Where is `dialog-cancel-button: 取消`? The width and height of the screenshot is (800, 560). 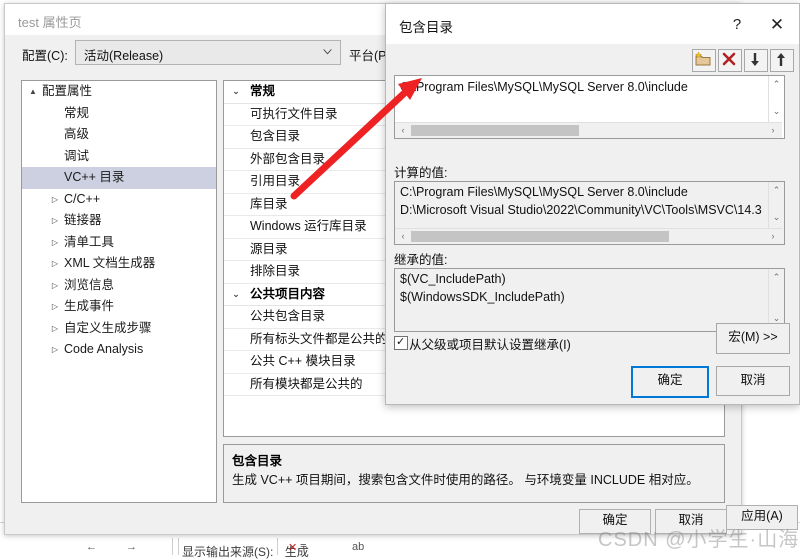
dialog-cancel-button: 取消 is located at coordinates (753, 381).